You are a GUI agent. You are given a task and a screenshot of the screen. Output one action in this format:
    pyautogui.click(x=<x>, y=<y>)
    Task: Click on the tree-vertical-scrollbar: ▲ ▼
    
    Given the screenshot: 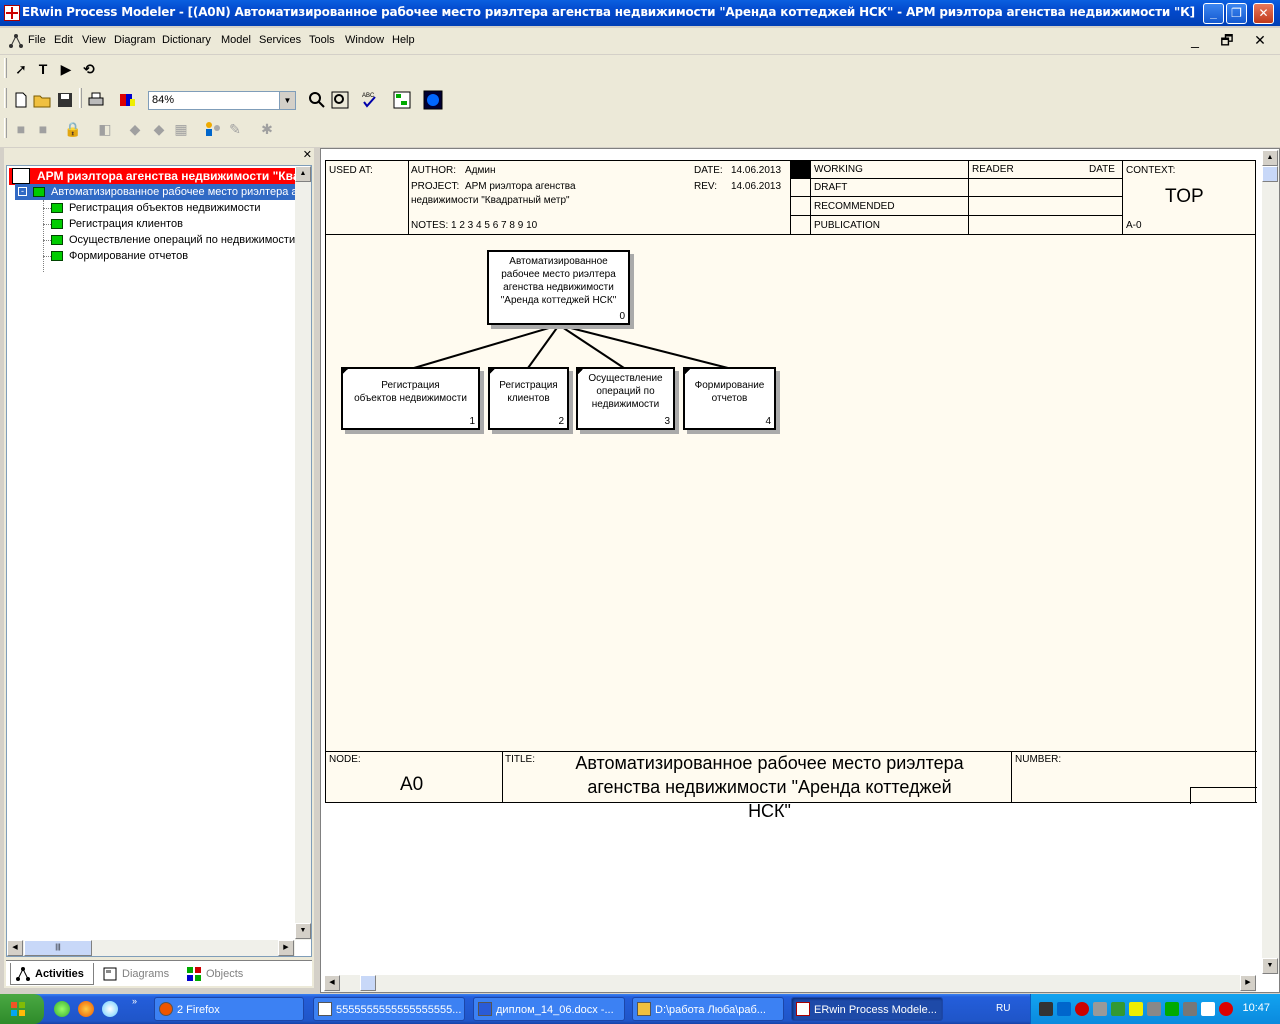 What is the action you would take?
    pyautogui.click(x=303, y=553)
    